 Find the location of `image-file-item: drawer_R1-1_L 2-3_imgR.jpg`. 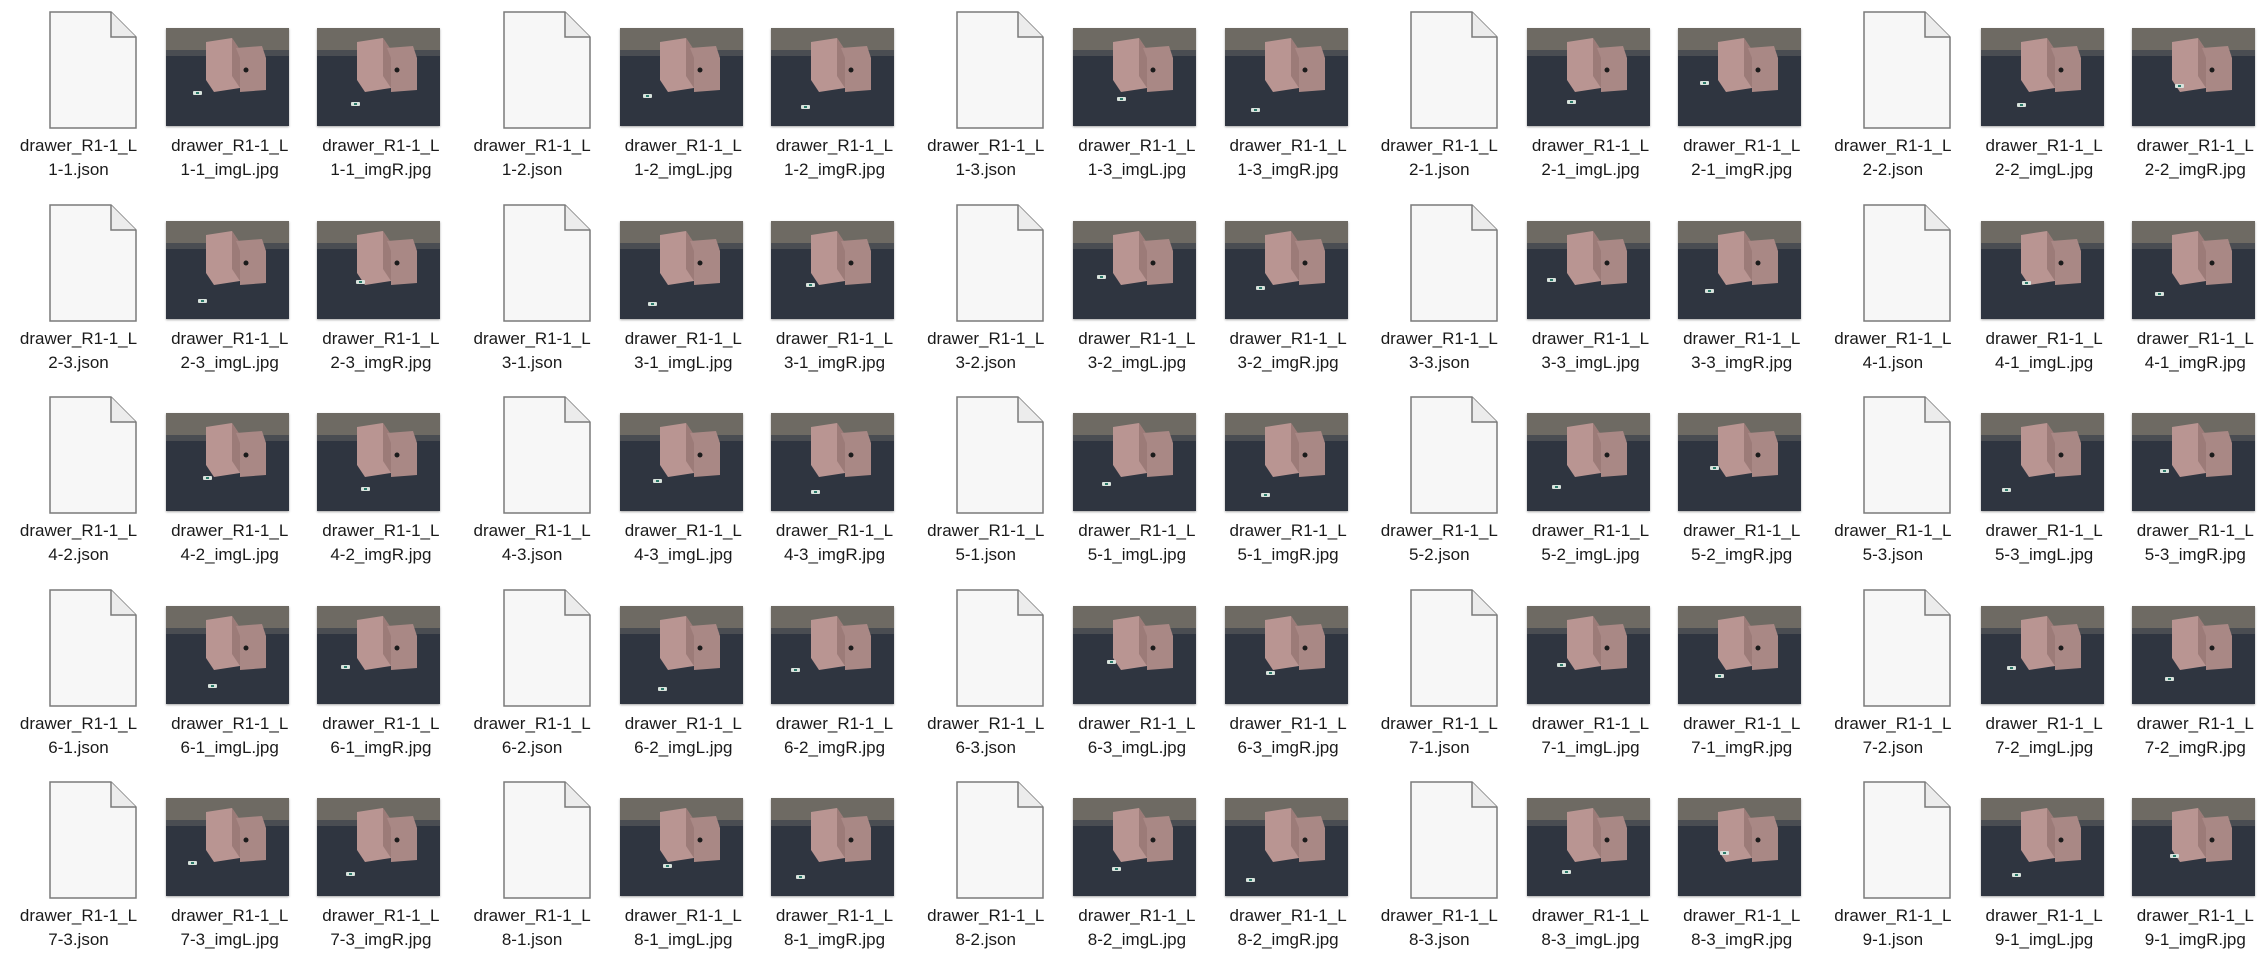

image-file-item: drawer_R1-1_L 2-3_imgR.jpg is located at coordinates (380, 288).